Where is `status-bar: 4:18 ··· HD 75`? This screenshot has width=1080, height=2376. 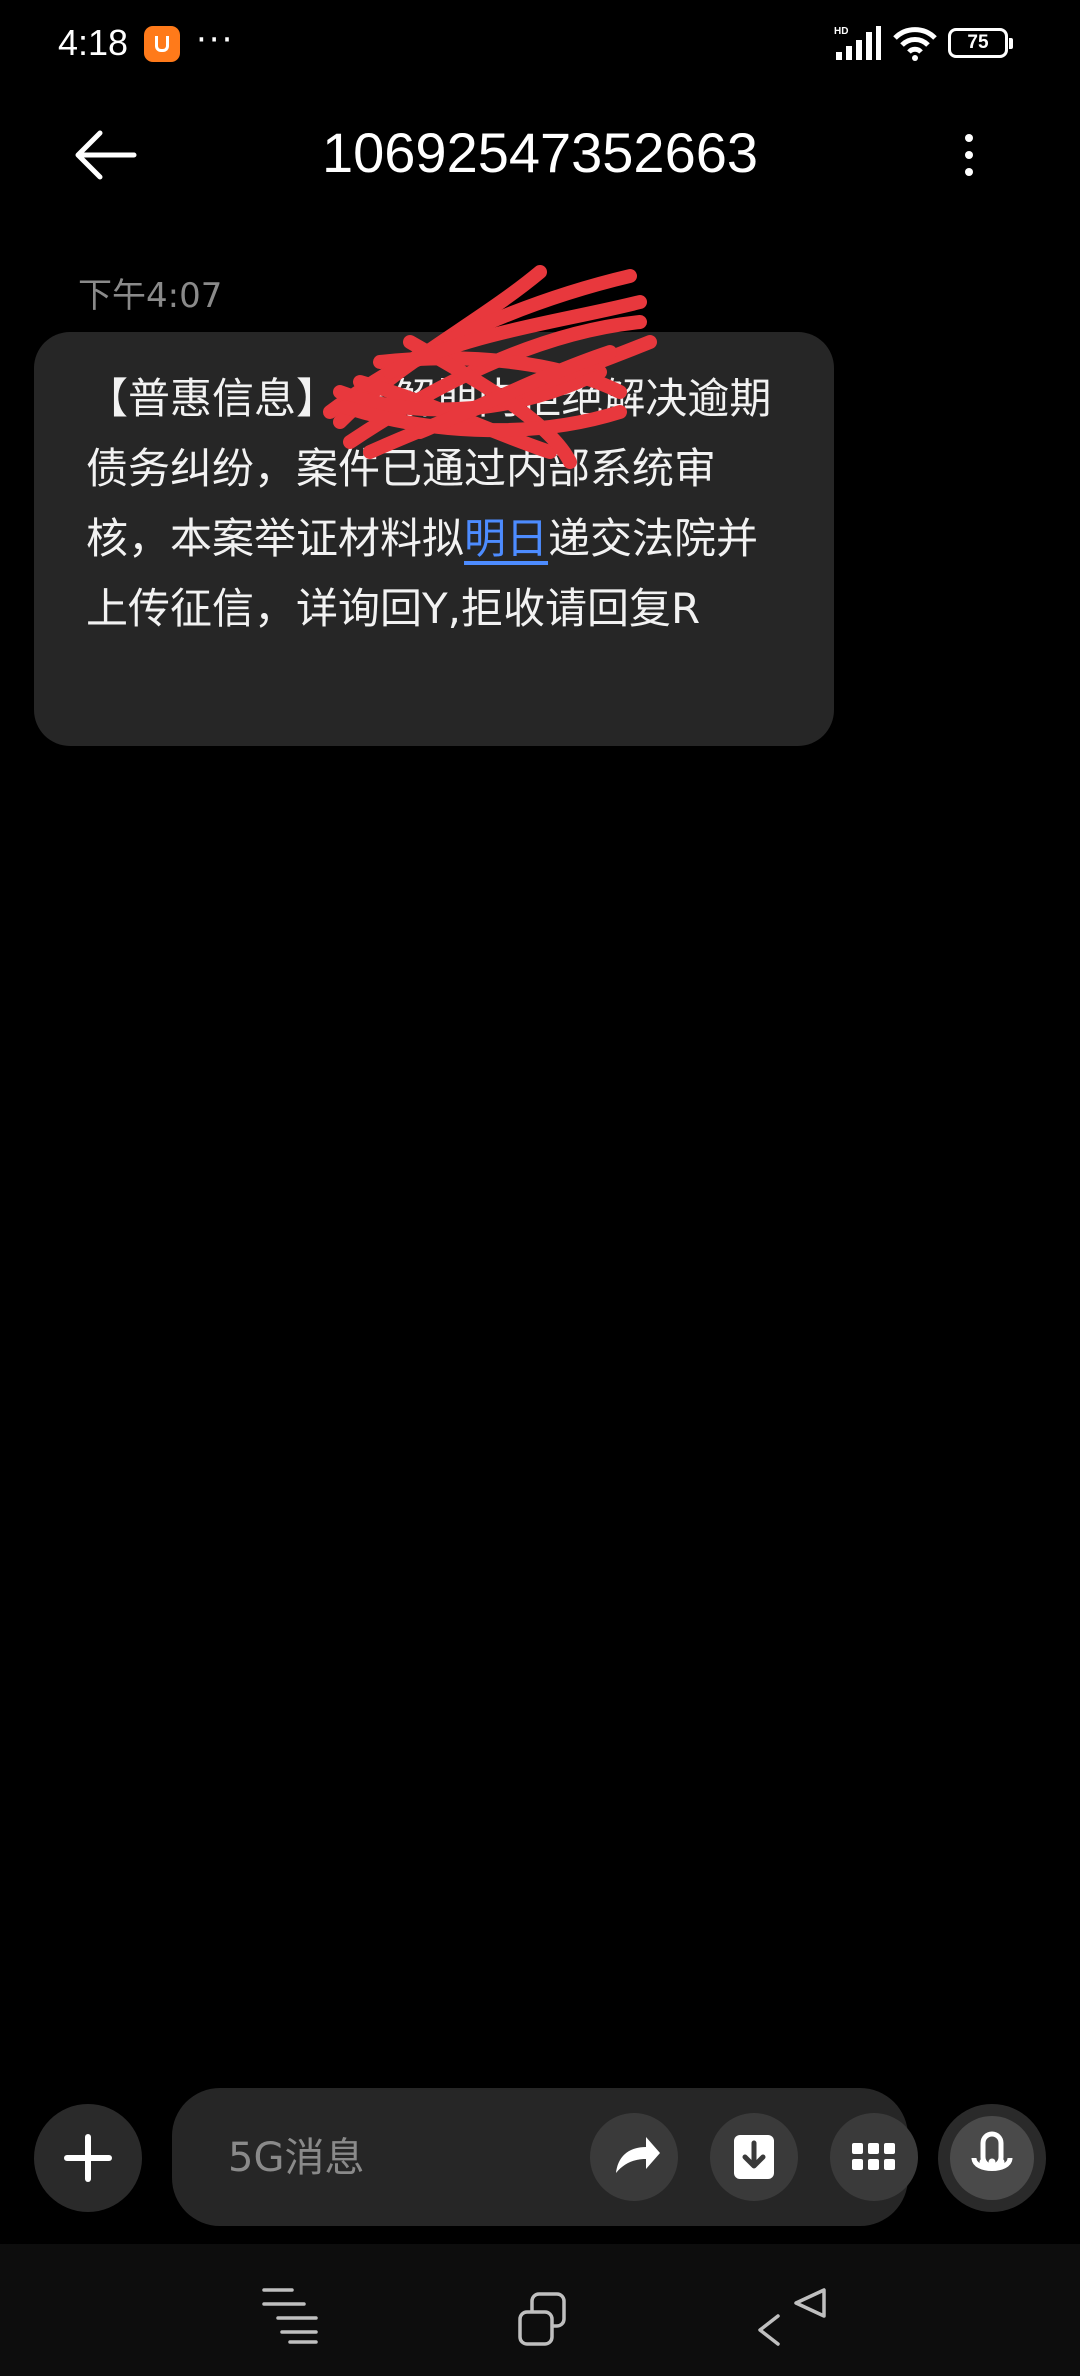 status-bar: 4:18 ··· HD 75 is located at coordinates (540, 45).